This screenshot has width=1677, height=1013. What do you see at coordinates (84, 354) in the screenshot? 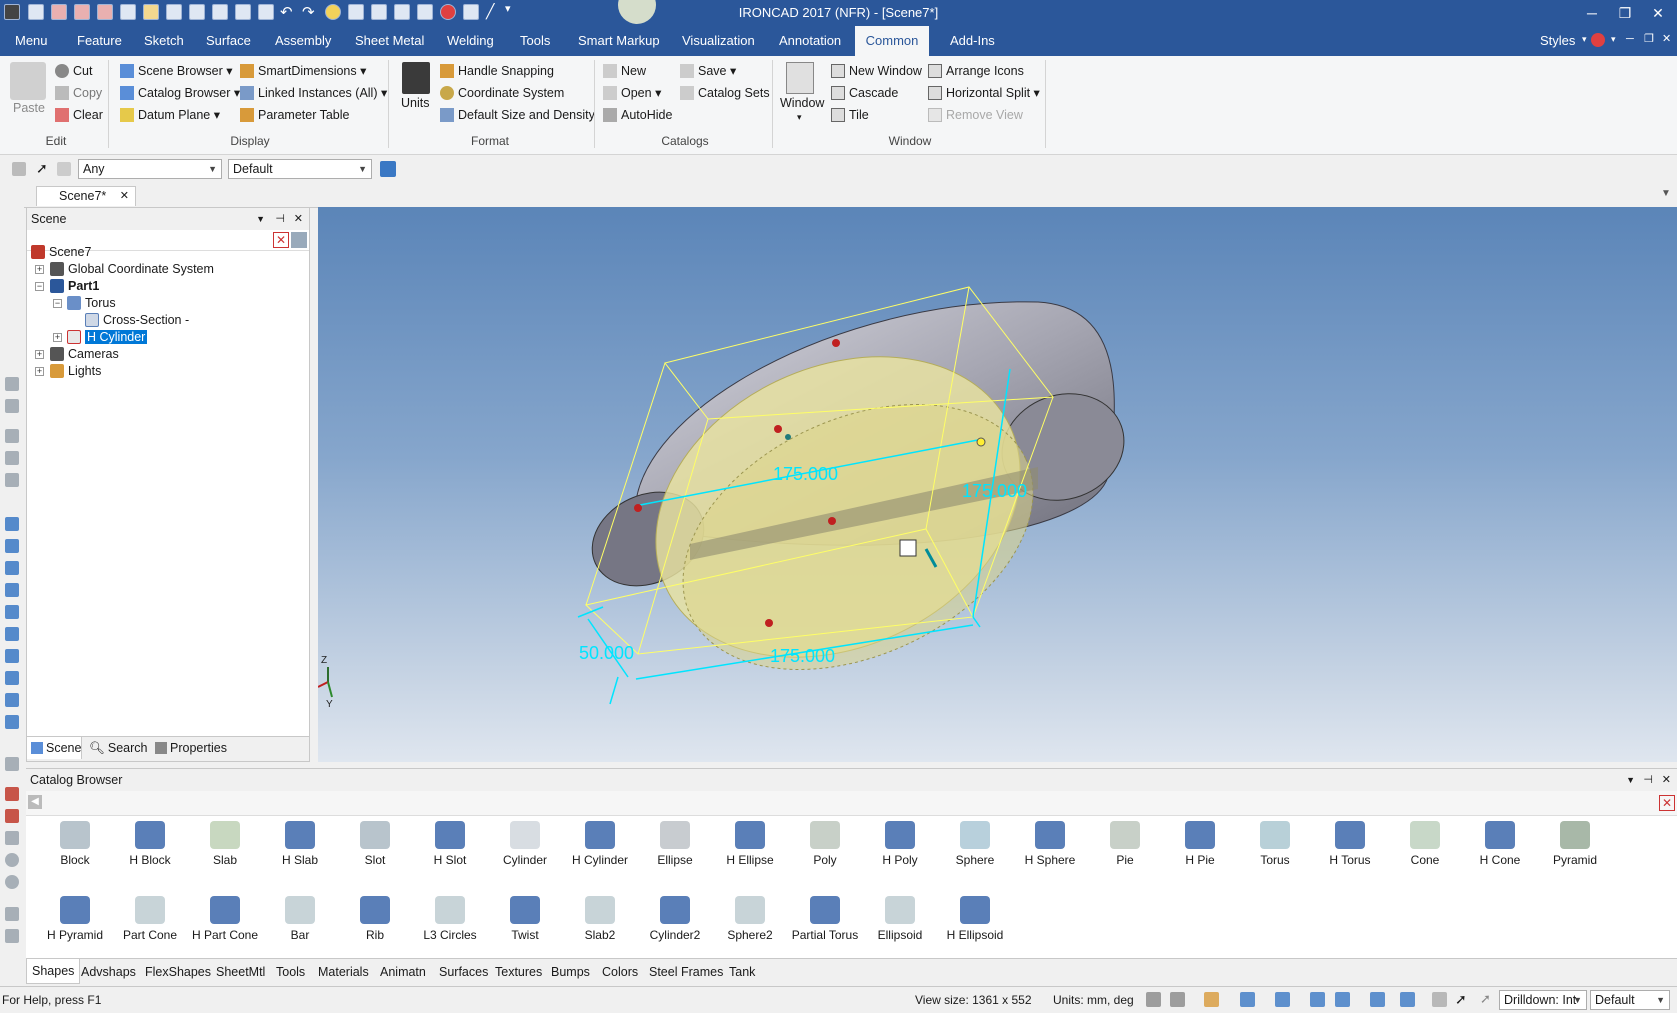
I see `tree-item-cameras: Cameras` at bounding box center [84, 354].